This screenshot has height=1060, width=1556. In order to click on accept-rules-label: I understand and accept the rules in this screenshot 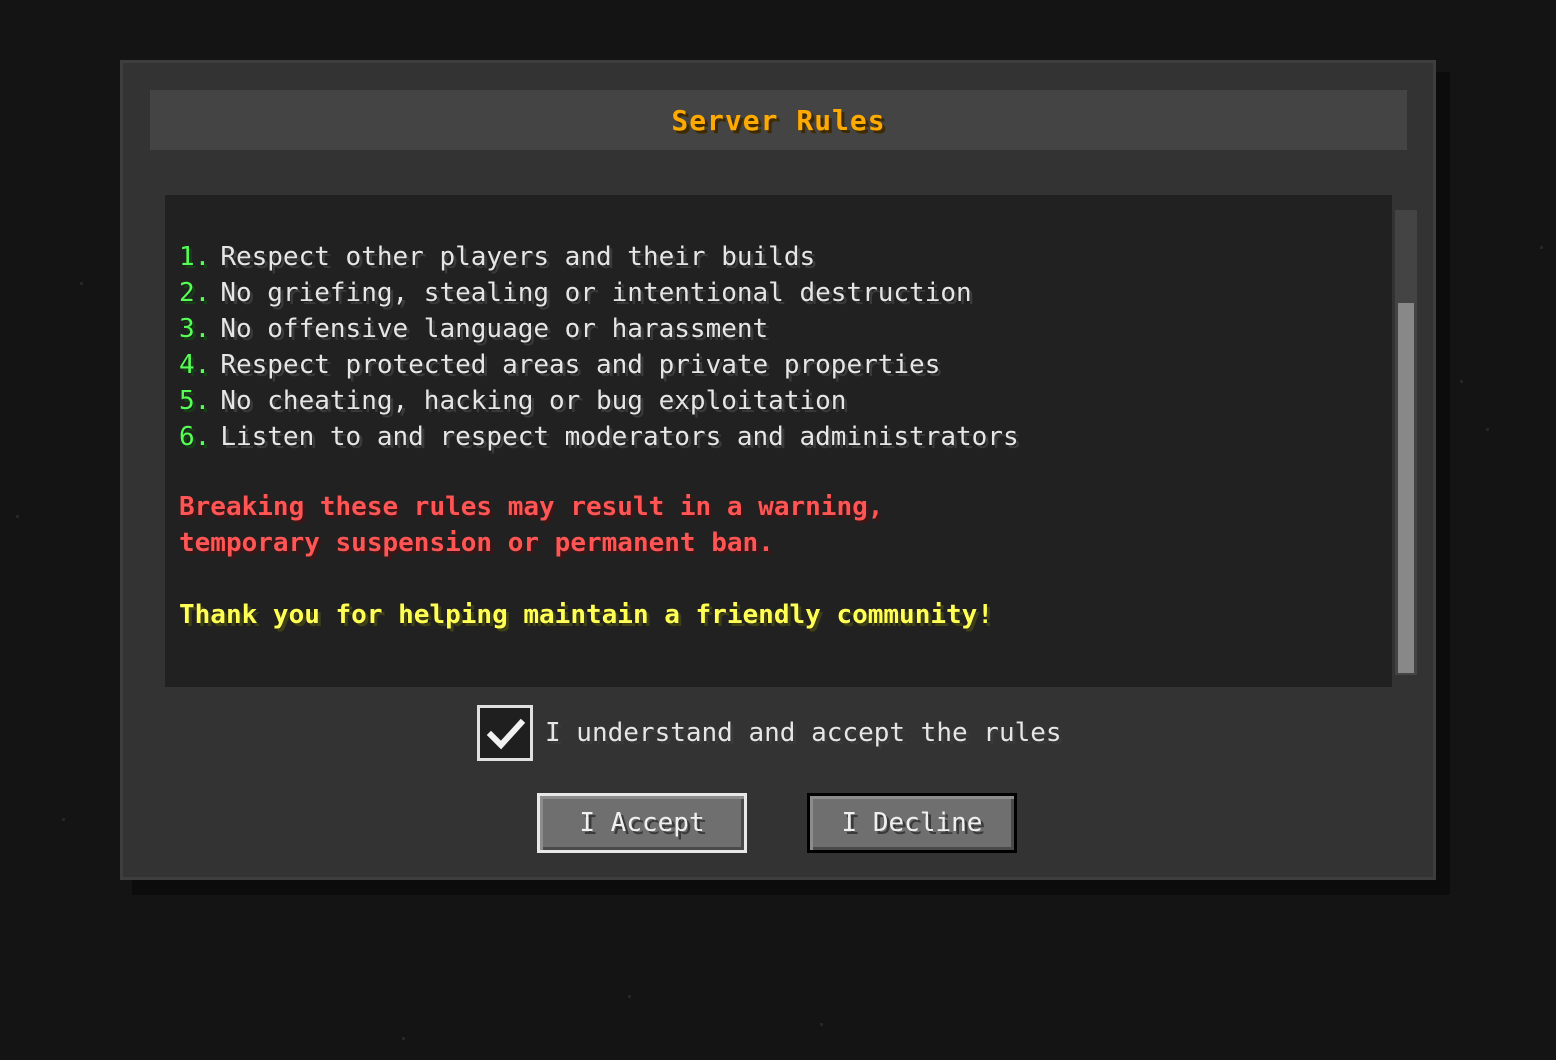, I will do `click(803, 733)`.